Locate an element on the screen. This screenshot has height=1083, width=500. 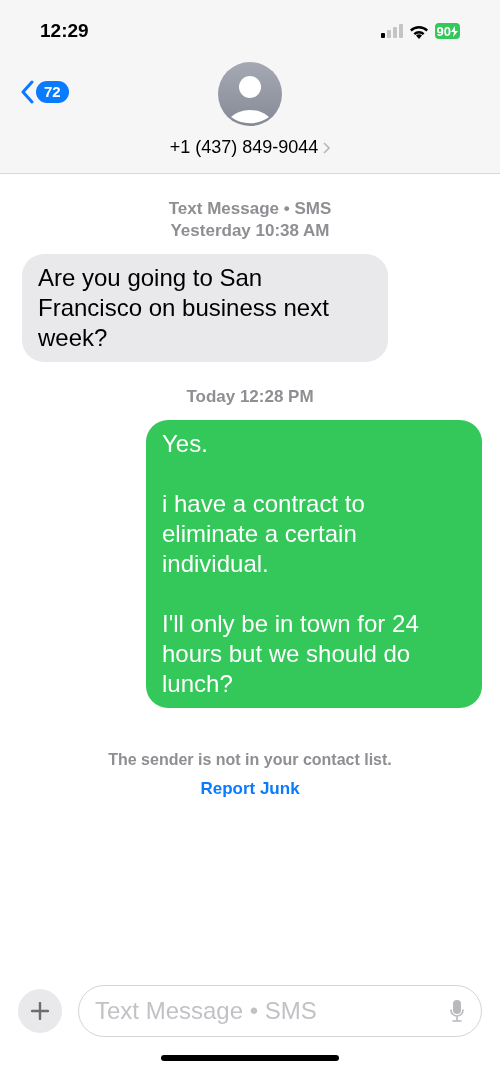
incoming-message-bubble: Are you going to San Francisco on business next week? is located at coordinates (205, 308).